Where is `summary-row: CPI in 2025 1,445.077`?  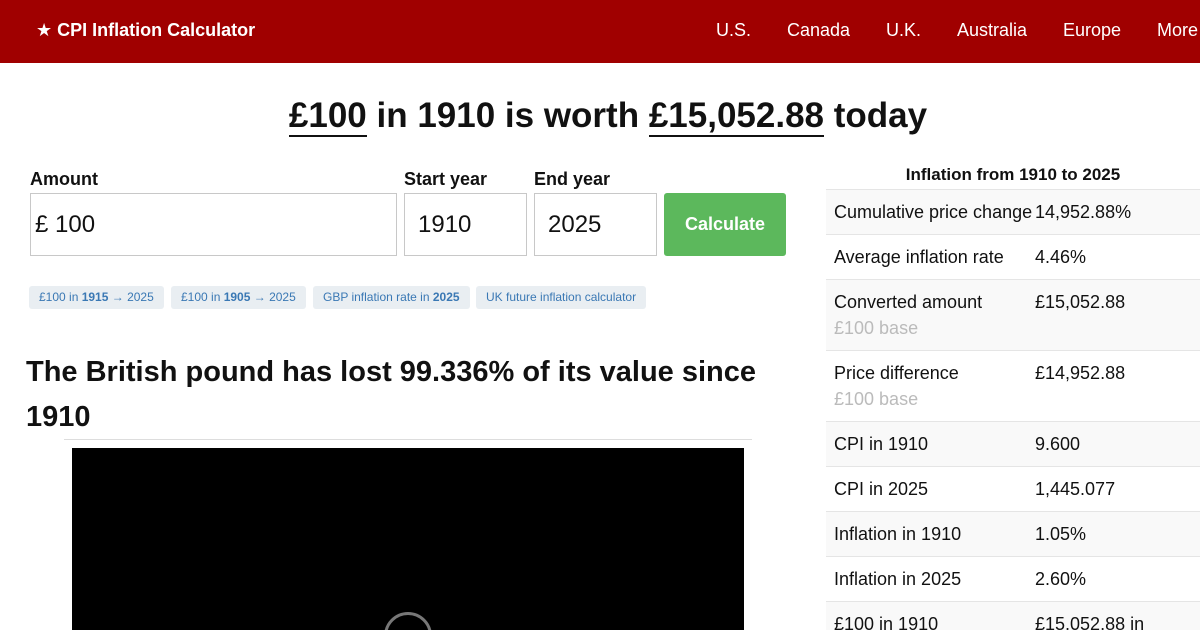
summary-row: CPI in 2025 1,445.077 is located at coordinates (1013, 489).